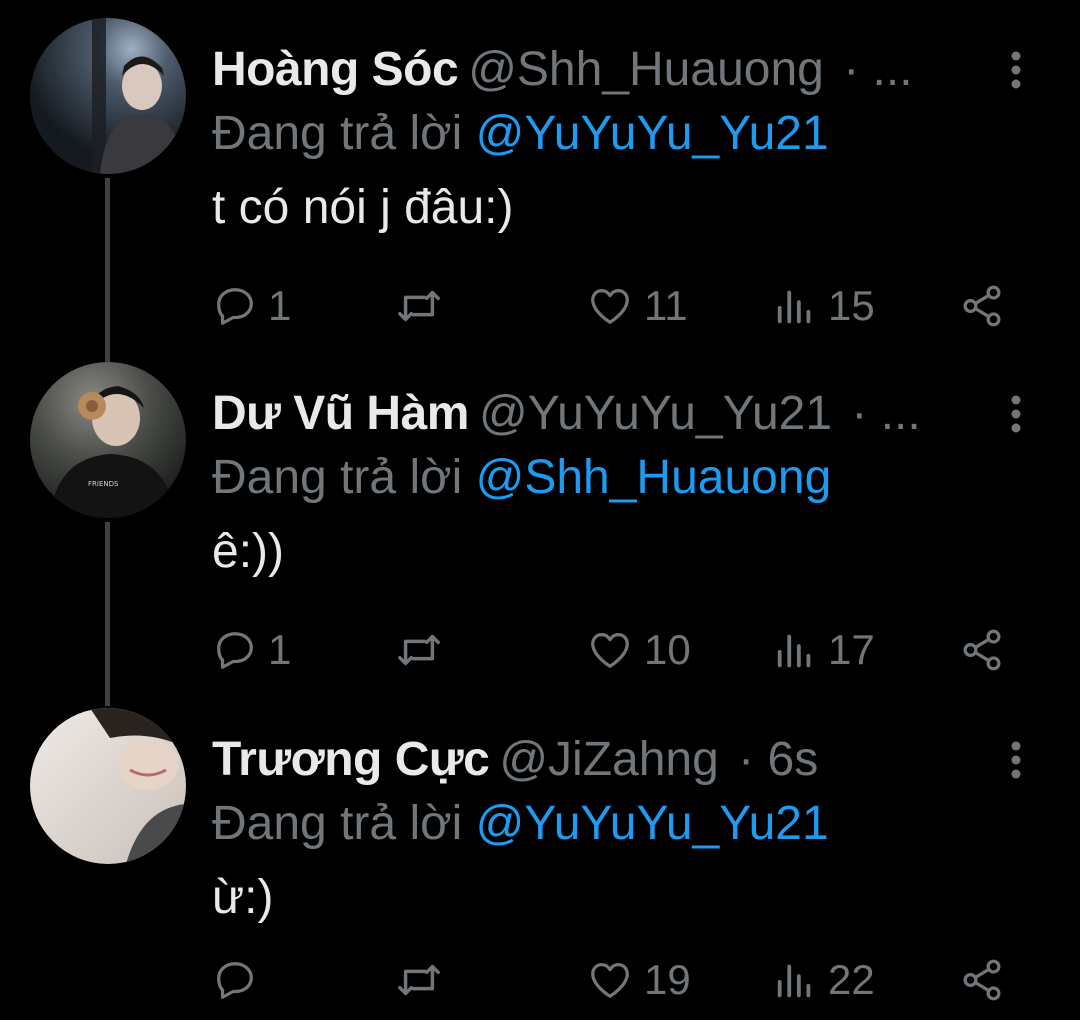 Image resolution: width=1080 pixels, height=1020 pixels. Describe the element at coordinates (638, 980) in the screenshot. I see `like-button: 19` at that location.